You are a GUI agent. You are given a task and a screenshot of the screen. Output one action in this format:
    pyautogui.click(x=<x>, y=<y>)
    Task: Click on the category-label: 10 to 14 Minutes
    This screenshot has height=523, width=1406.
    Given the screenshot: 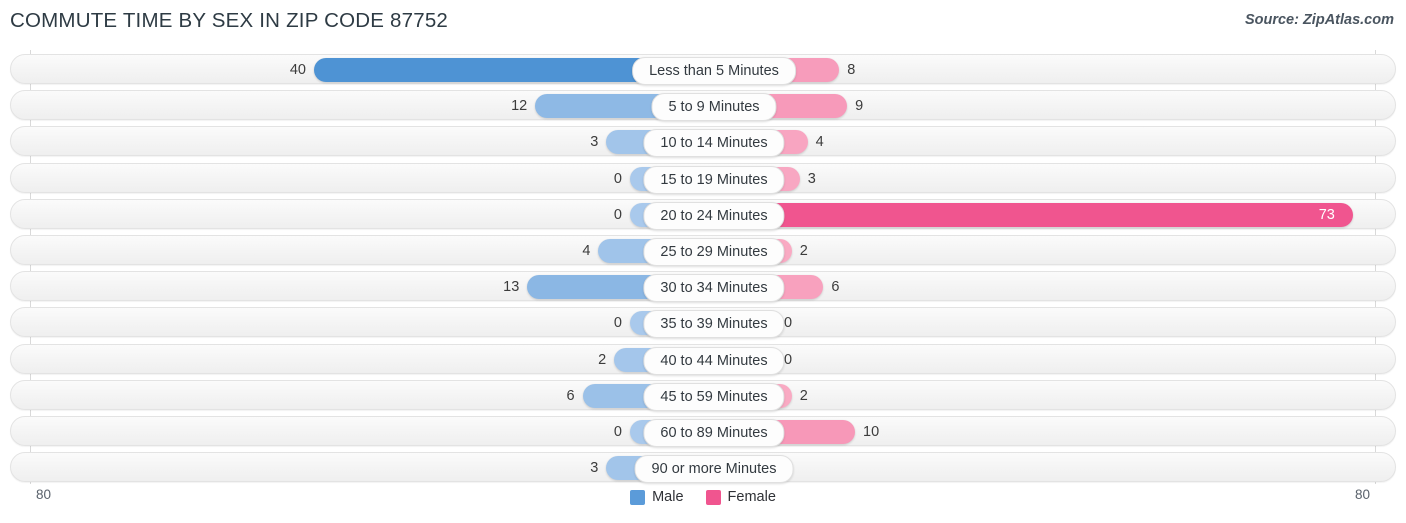 What is the action you would take?
    pyautogui.click(x=714, y=143)
    